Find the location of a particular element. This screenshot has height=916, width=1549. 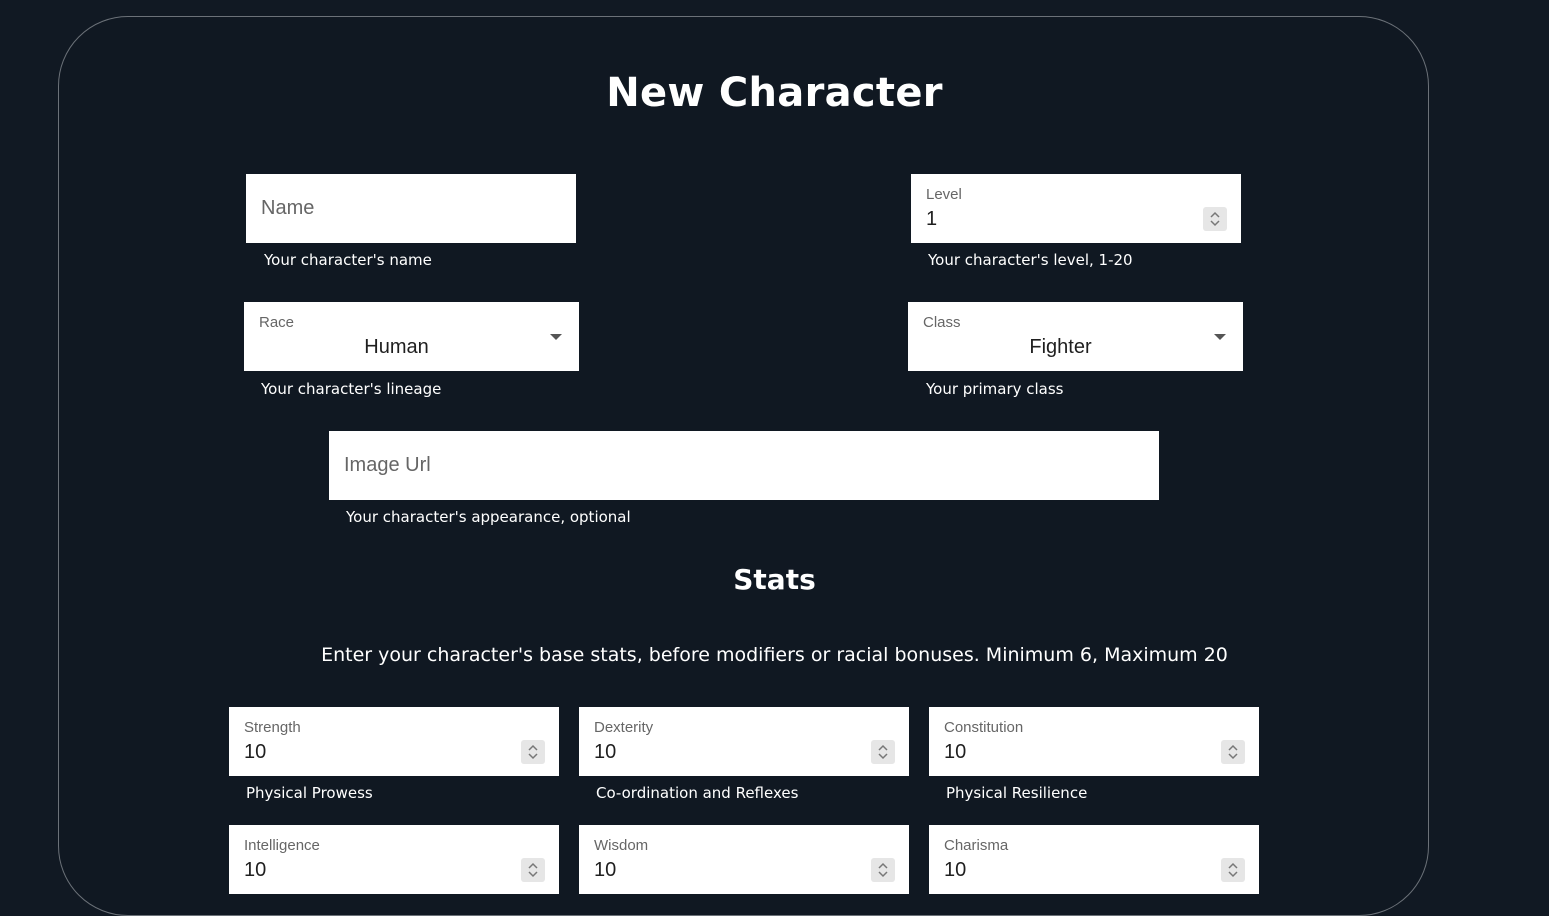

page-title: New Character is located at coordinates (774, 93).